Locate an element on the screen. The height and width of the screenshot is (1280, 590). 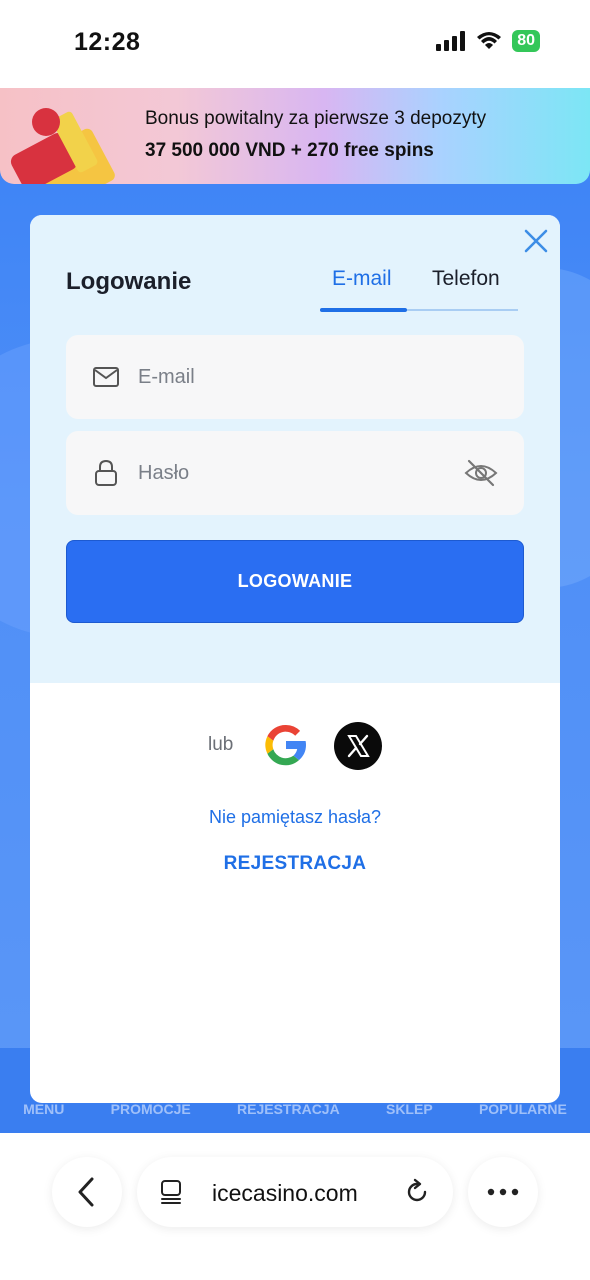
nav-item-promotions: PROMOCJE is located at coordinates (151, 1109).